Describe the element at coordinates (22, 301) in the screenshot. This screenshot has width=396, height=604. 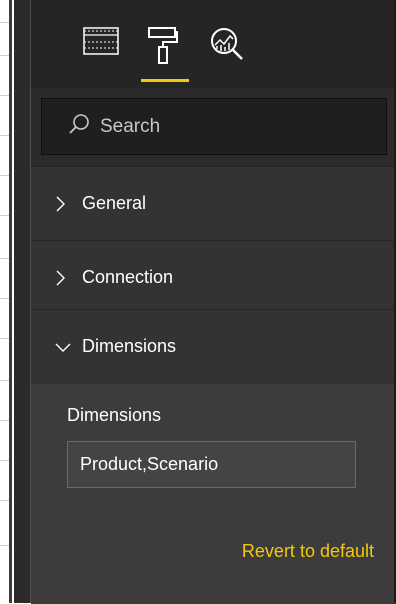
I see `pane-gutter` at that location.